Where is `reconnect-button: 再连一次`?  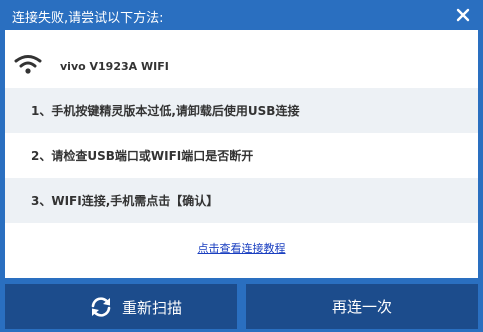 reconnect-button: 再连一次 is located at coordinates (362, 306).